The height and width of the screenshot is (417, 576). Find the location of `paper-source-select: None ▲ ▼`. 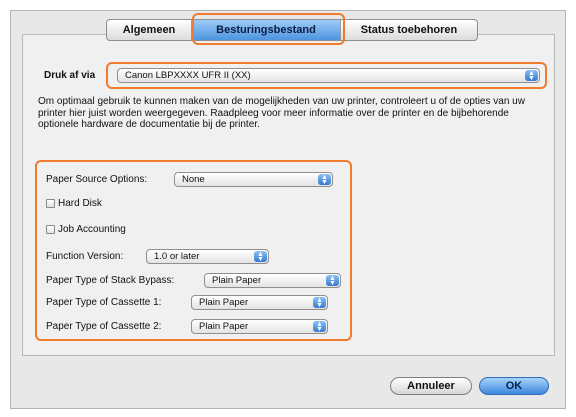

paper-source-select: None ▲ ▼ is located at coordinates (253, 179).